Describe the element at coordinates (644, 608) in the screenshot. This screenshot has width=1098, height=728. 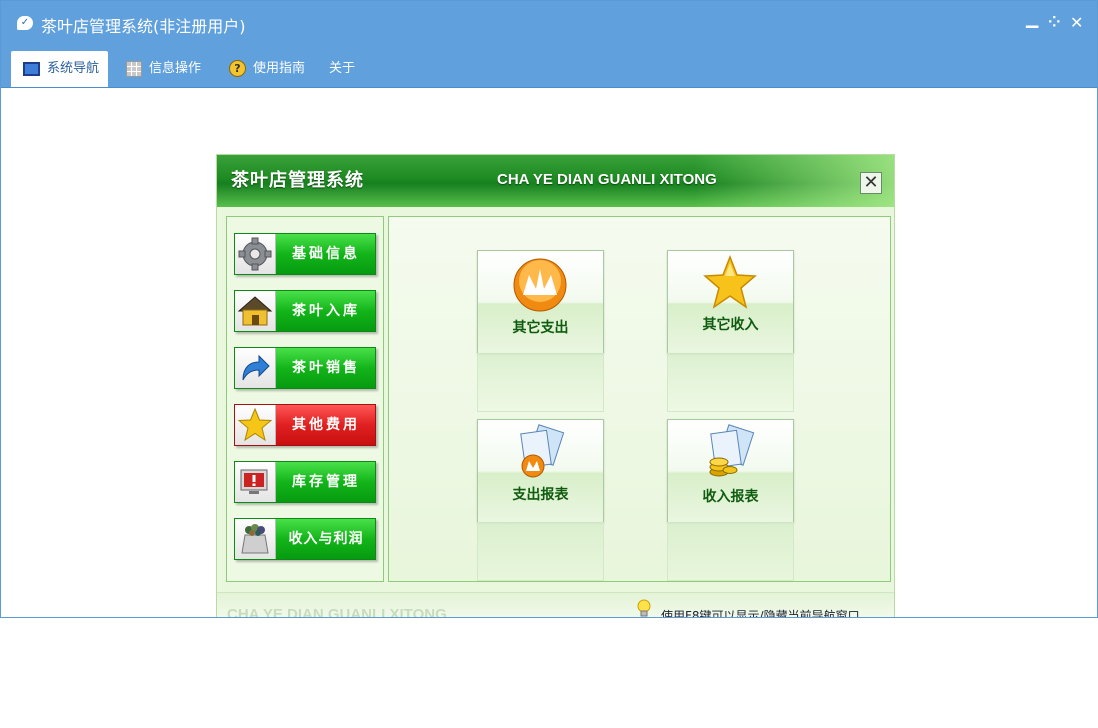
I see `lightbulb-icon` at that location.